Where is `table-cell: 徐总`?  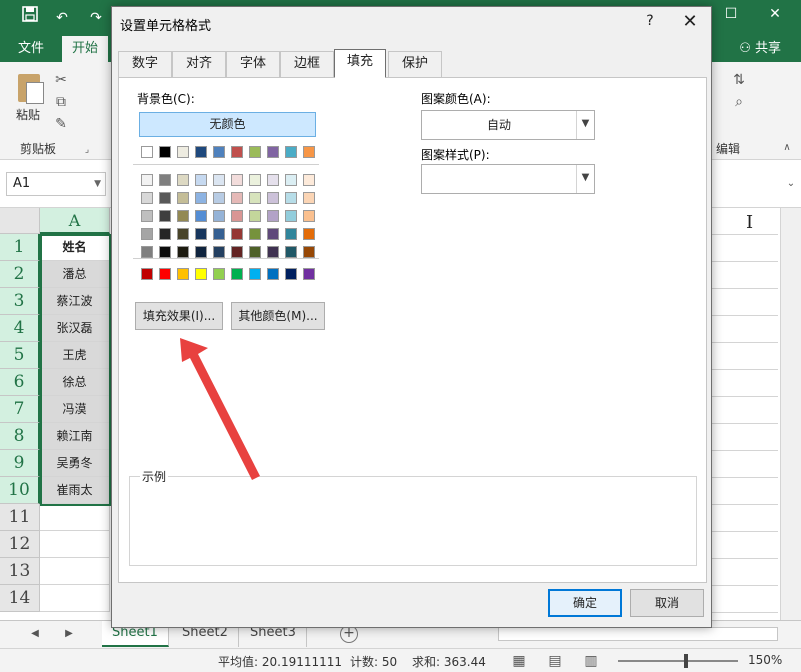 table-cell: 徐总 is located at coordinates (75, 382).